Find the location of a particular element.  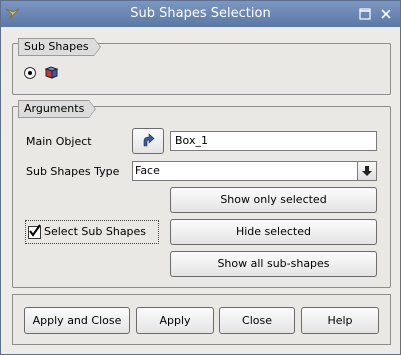

hide-selected-button: Hide selected is located at coordinates (273, 232).